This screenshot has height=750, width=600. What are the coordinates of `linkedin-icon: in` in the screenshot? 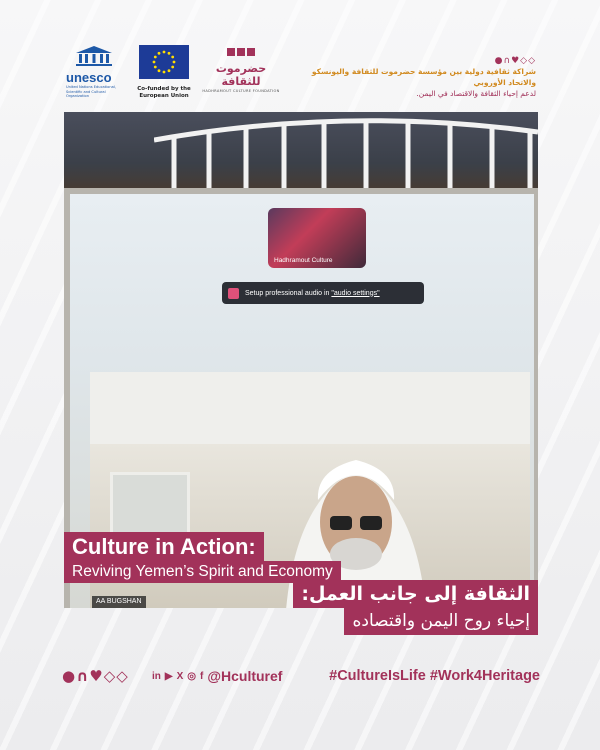 It's located at (156, 676).